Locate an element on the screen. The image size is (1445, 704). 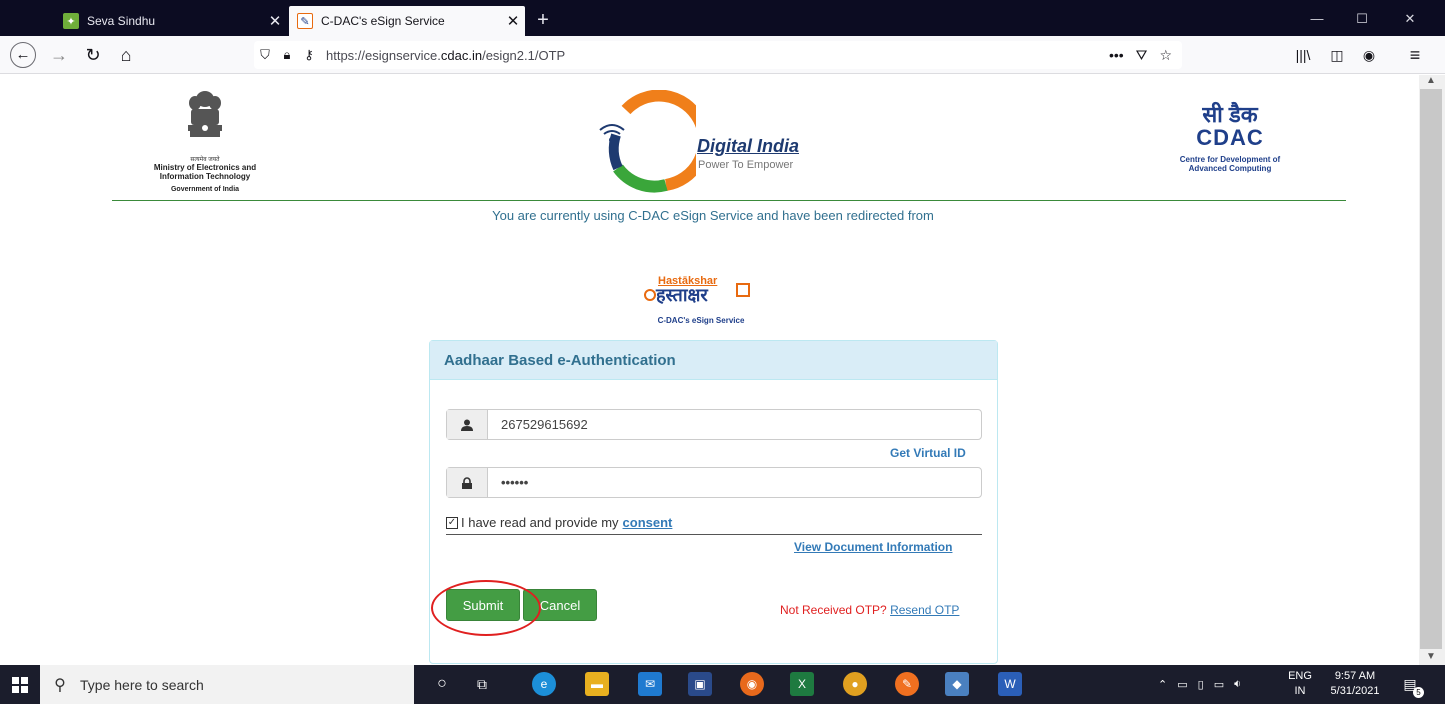
start-button is located at coordinates (20, 684).